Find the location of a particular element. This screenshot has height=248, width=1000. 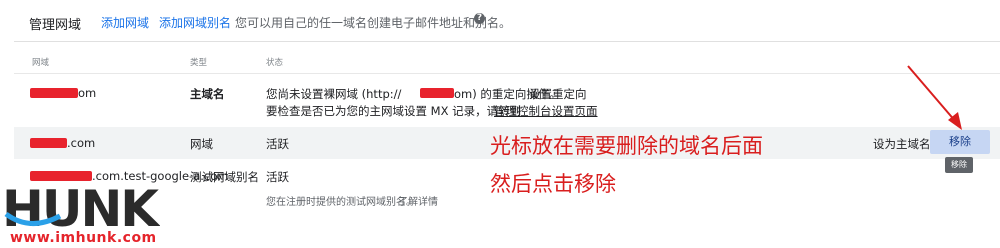

logo-url: www.imhunk.com is located at coordinates (83, 238).